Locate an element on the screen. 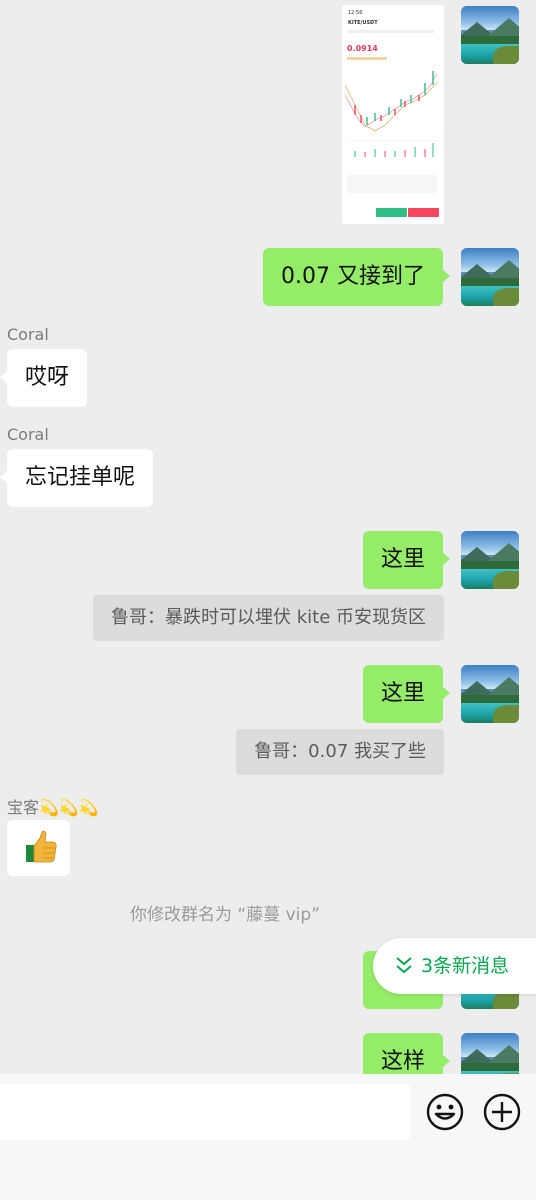 This screenshot has height=1200, width=536. screenshot-sell-button is located at coordinates (423, 212).